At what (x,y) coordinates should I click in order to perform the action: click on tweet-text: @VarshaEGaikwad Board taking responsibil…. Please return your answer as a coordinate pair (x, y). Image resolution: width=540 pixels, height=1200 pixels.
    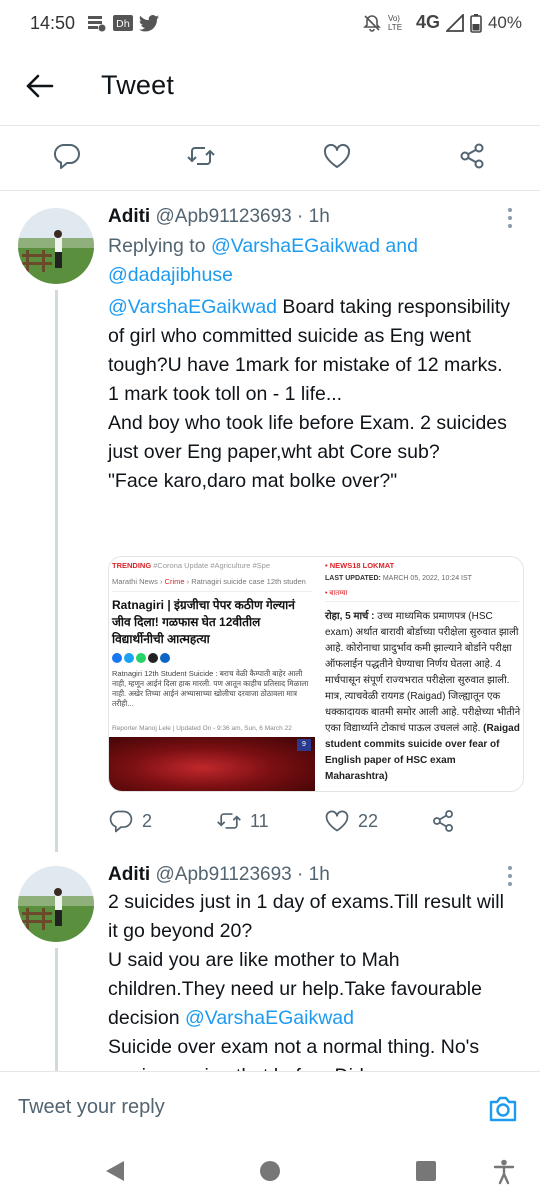
    Looking at the image, I should click on (317, 394).